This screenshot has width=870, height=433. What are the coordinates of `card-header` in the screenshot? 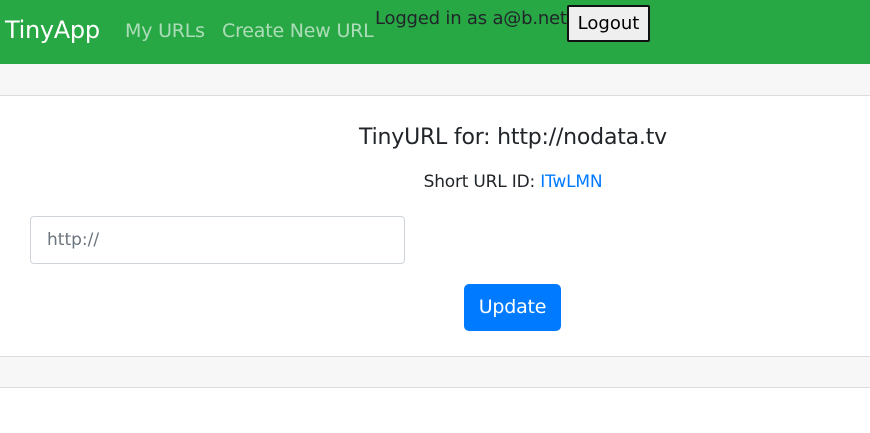 It's located at (435, 80).